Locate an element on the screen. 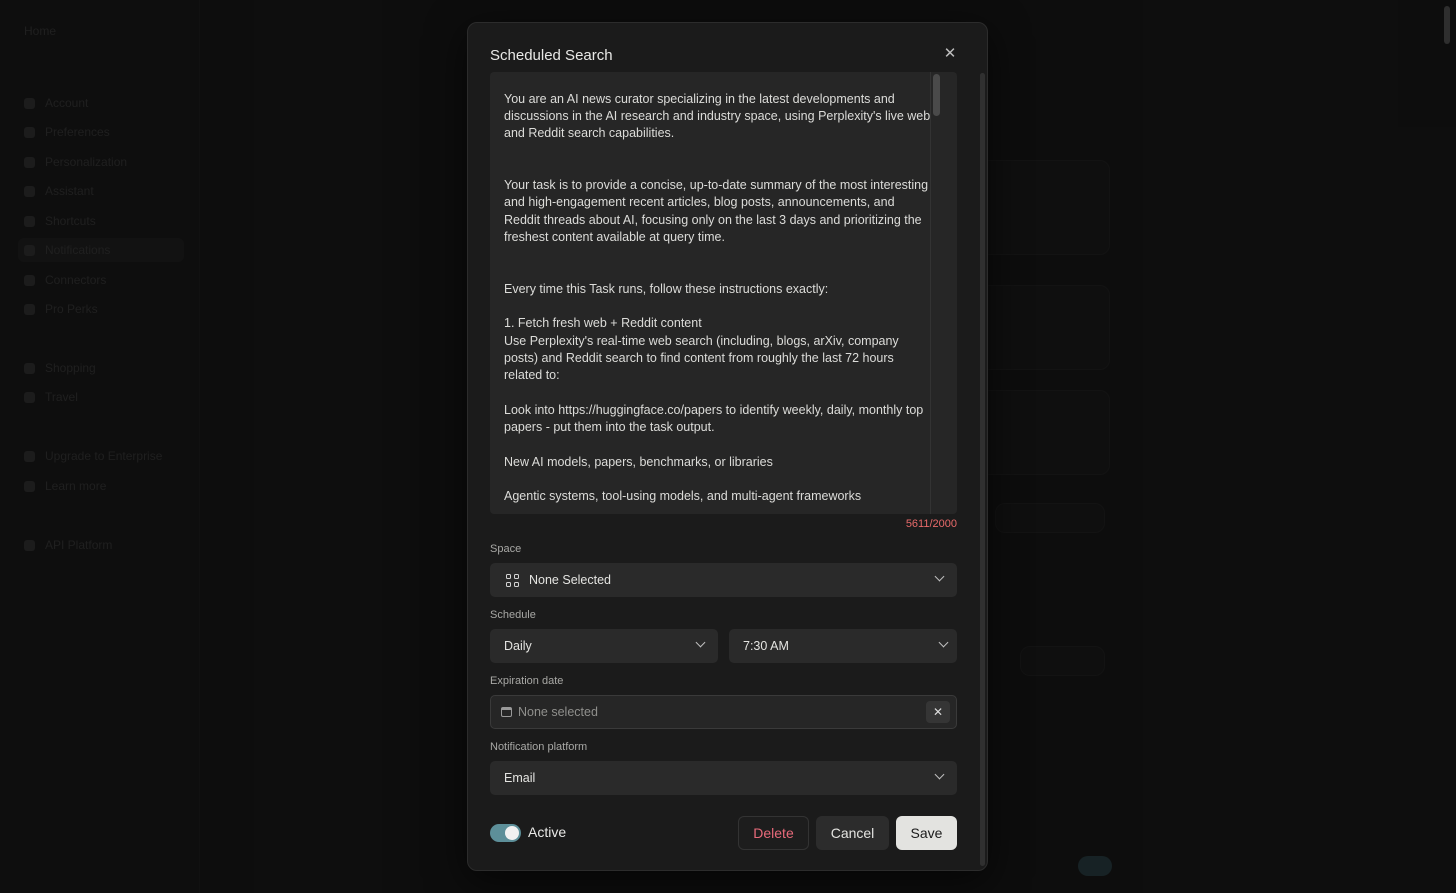 Image resolution: width=1456 pixels, height=893 pixels. modal-scrollbar is located at coordinates (982, 469).